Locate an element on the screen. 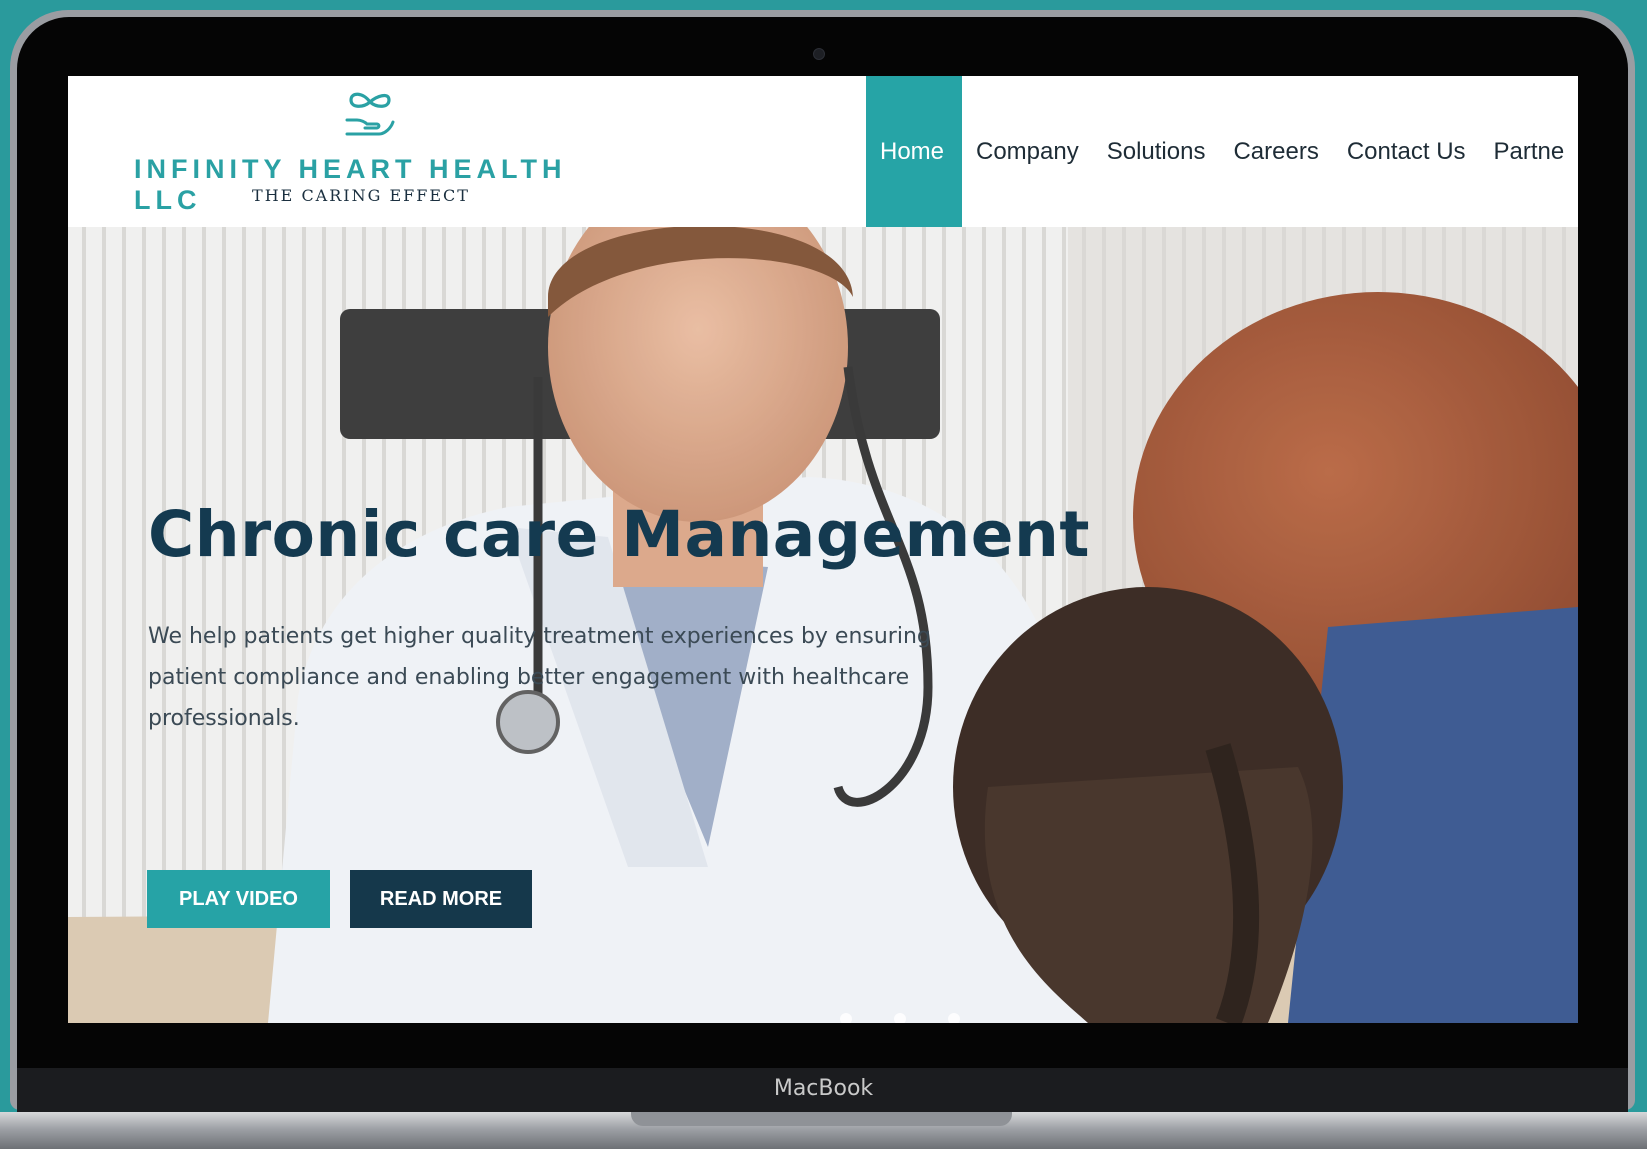 The image size is (1647, 1149). hero-title: Chronic care Management is located at coordinates (619, 534).